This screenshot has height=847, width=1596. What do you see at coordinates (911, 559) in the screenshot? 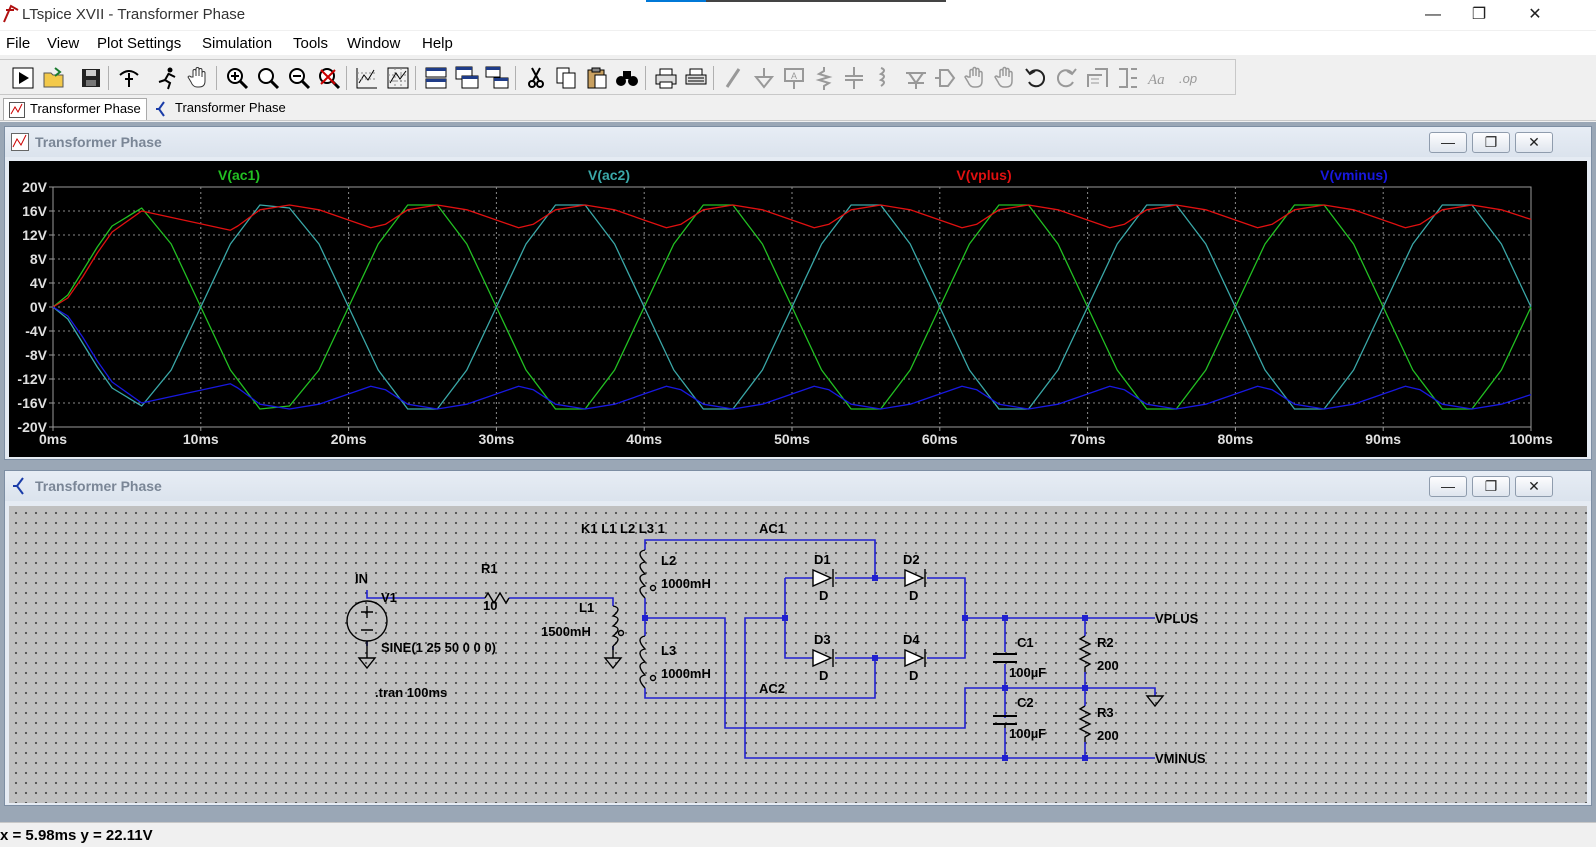
I see `component-name-d2: D2` at bounding box center [911, 559].